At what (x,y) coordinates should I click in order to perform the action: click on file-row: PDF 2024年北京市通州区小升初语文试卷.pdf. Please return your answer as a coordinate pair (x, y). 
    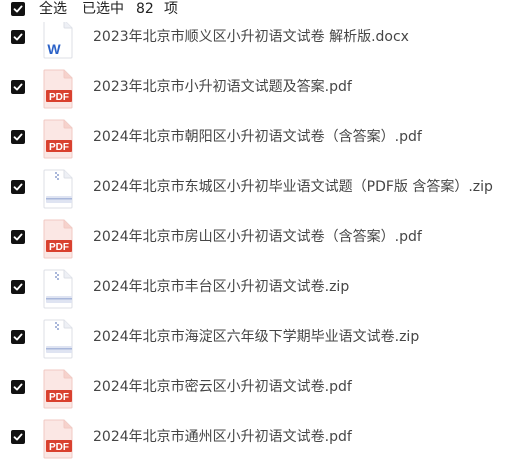
    Looking at the image, I should click on (257, 439).